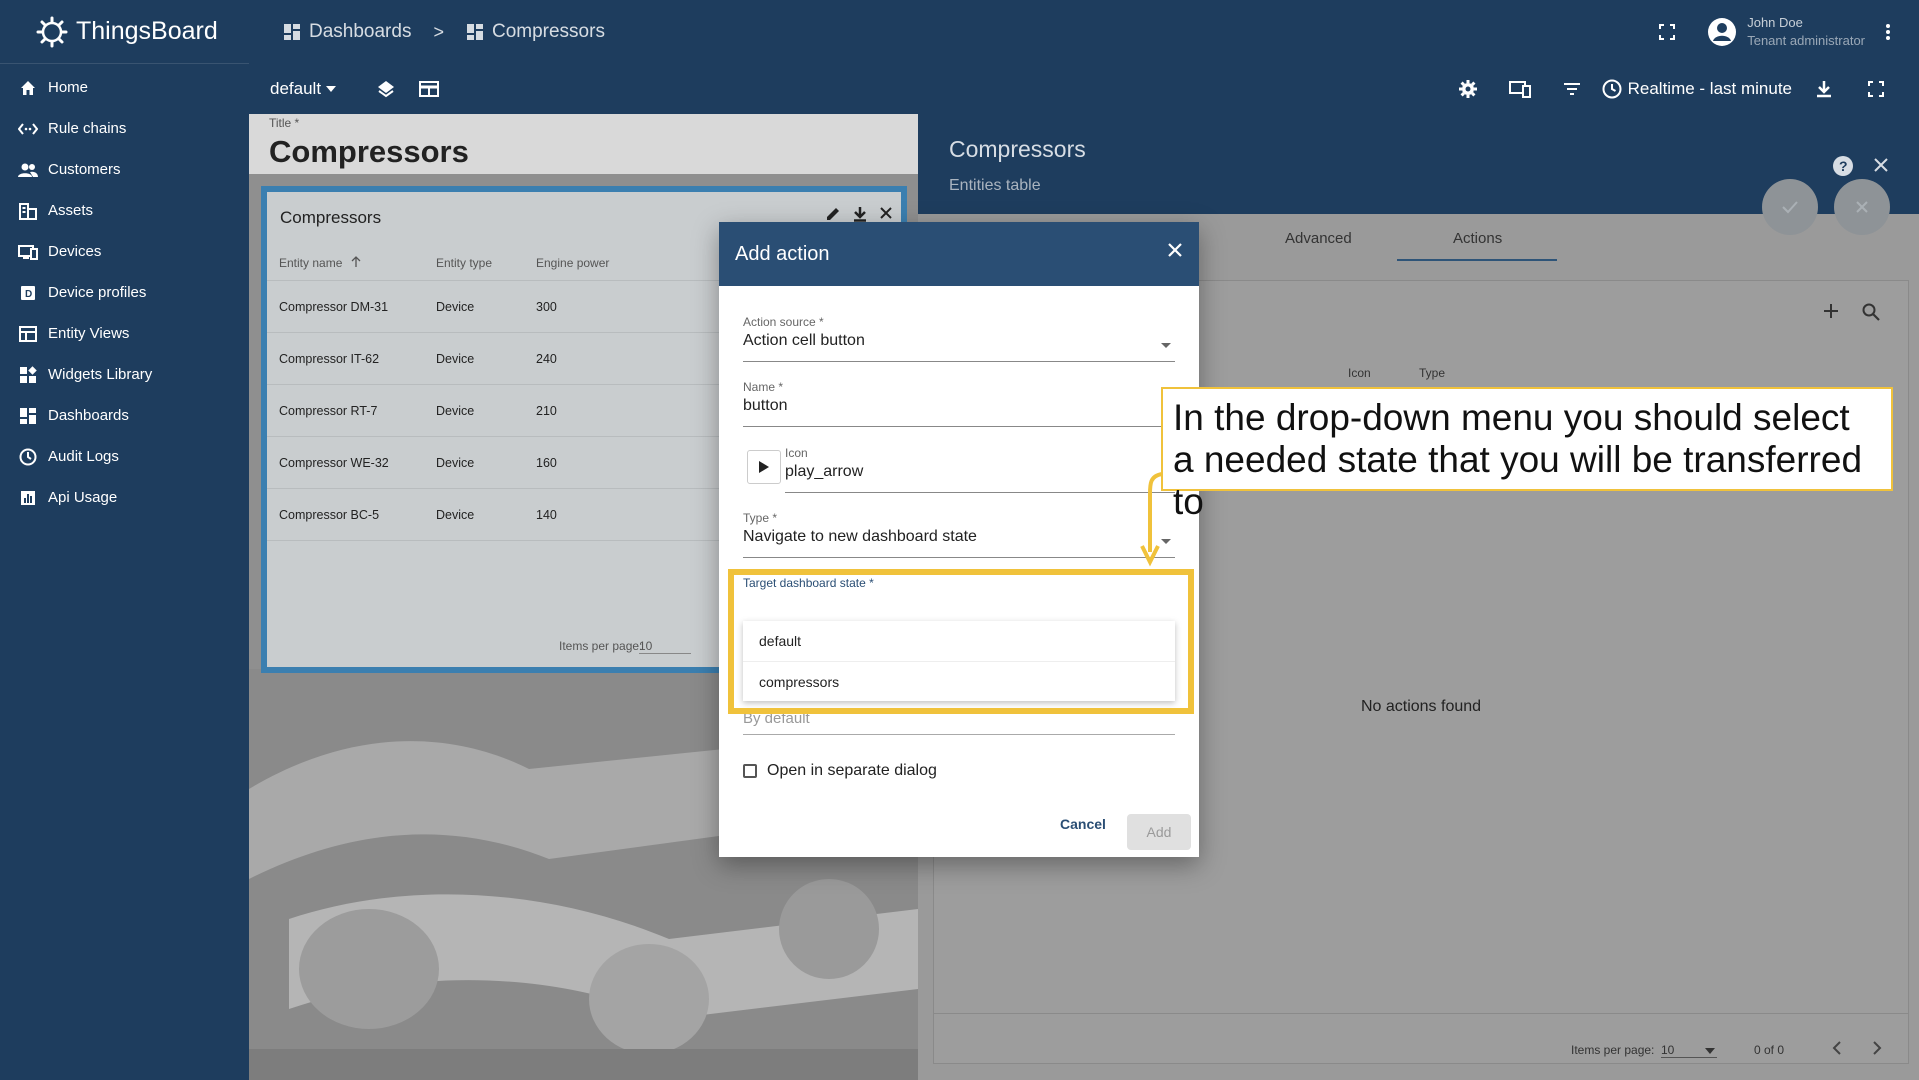 This screenshot has height=1080, width=1919. I want to click on breadcrumb-dashboards: Dashboards, so click(347, 32).